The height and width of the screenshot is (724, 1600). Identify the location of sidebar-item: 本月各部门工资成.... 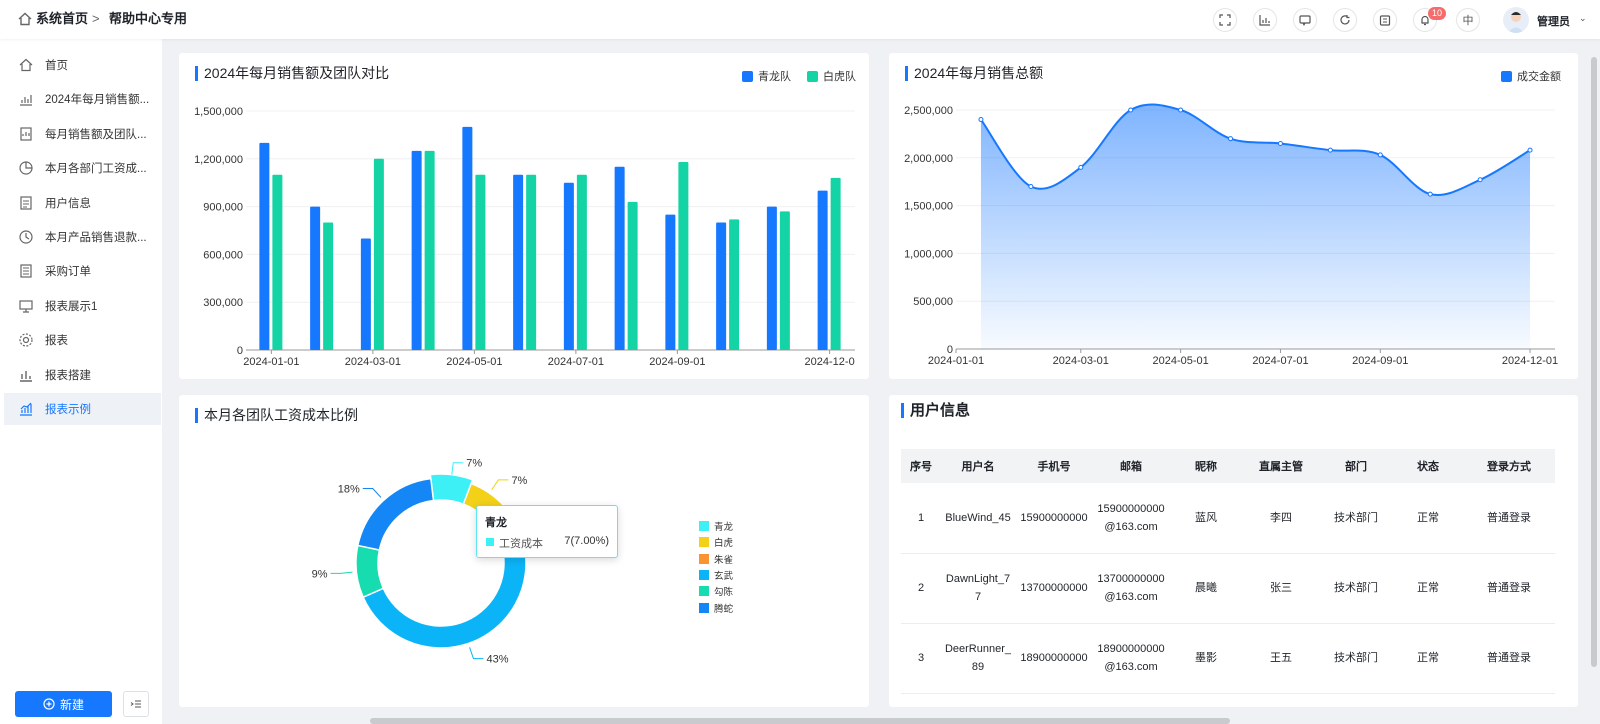
(82, 168).